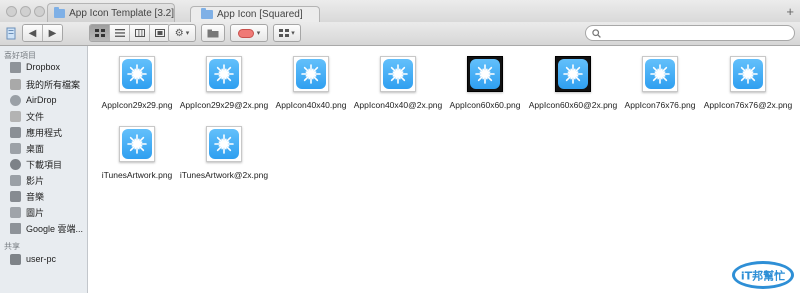 The width and height of the screenshot is (800, 293). Describe the element at coordinates (485, 105) in the screenshot. I see `file-name: AppIcon60x60.png` at that location.